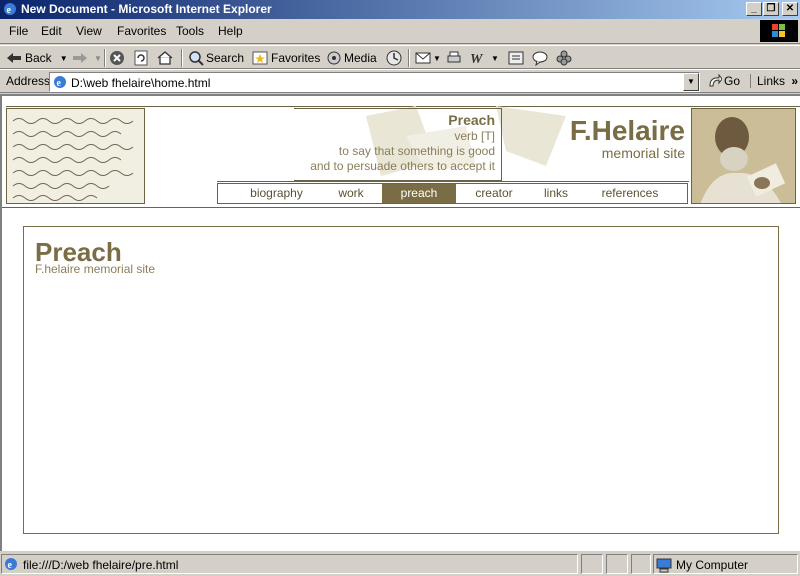  I want to click on print-icon, so click(454, 57).